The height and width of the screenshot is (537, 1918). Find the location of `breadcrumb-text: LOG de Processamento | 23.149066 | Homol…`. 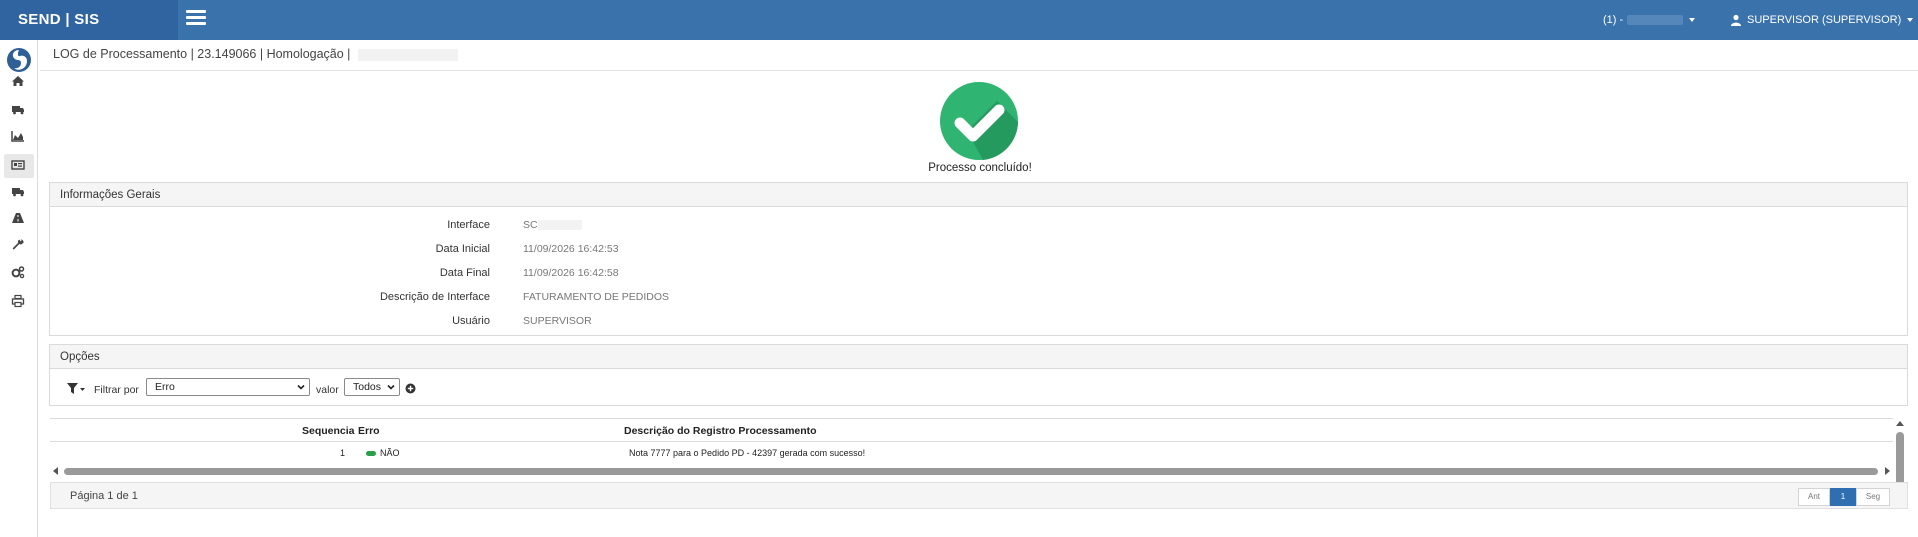

breadcrumb-text: LOG de Processamento | 23.149066 | Homol… is located at coordinates (202, 54).